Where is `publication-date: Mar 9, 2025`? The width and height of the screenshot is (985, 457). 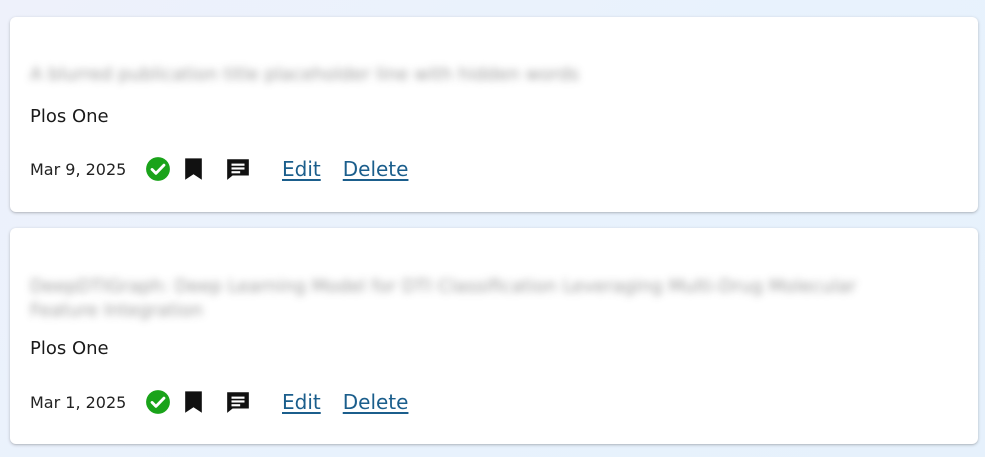
publication-date: Mar 9, 2025 is located at coordinates (78, 169).